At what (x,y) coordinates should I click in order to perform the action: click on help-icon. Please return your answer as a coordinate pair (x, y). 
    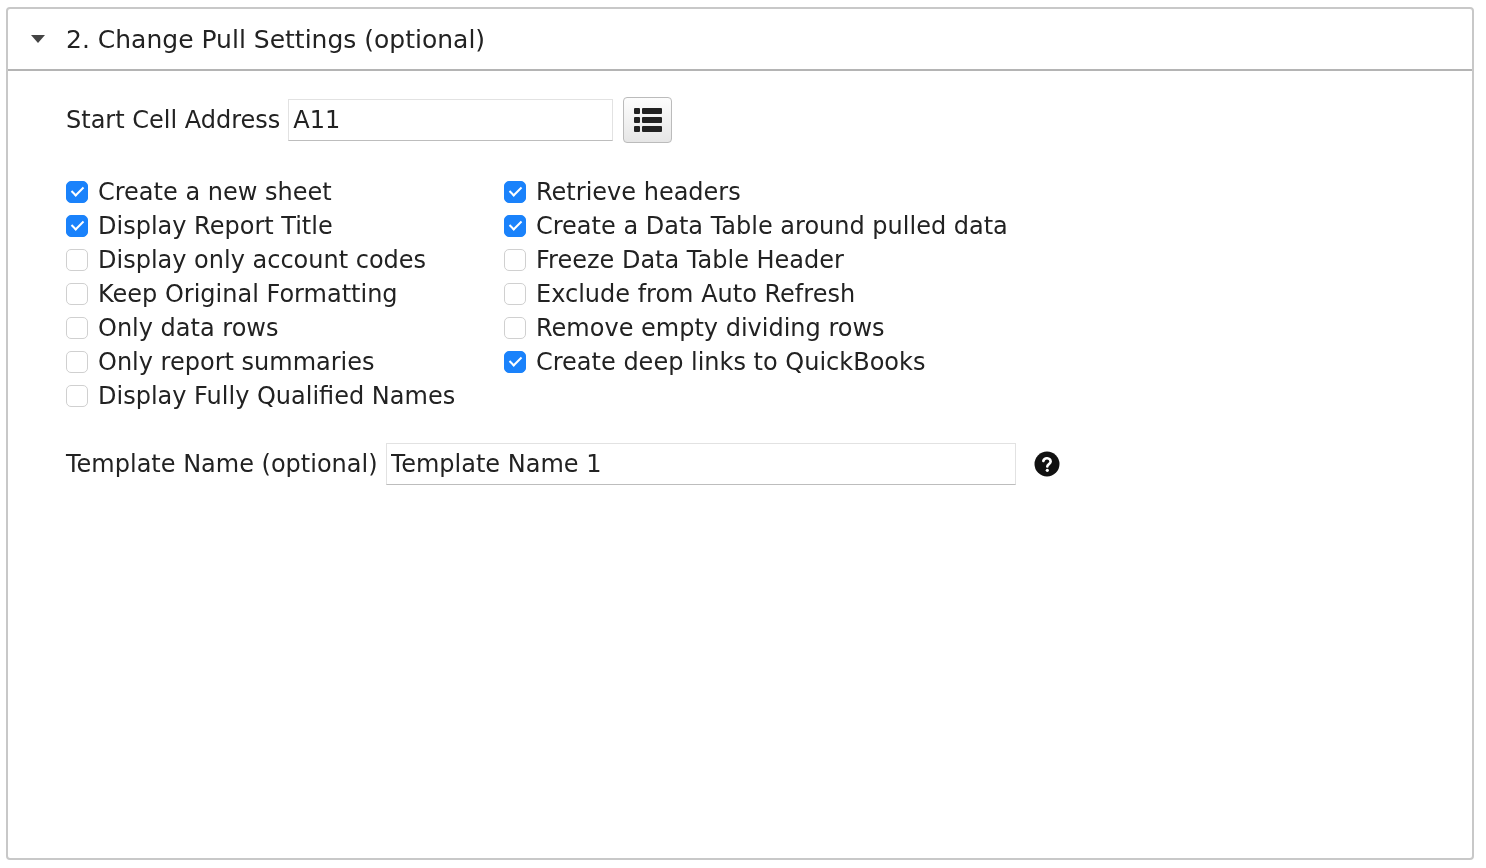
    Looking at the image, I should click on (1046, 464).